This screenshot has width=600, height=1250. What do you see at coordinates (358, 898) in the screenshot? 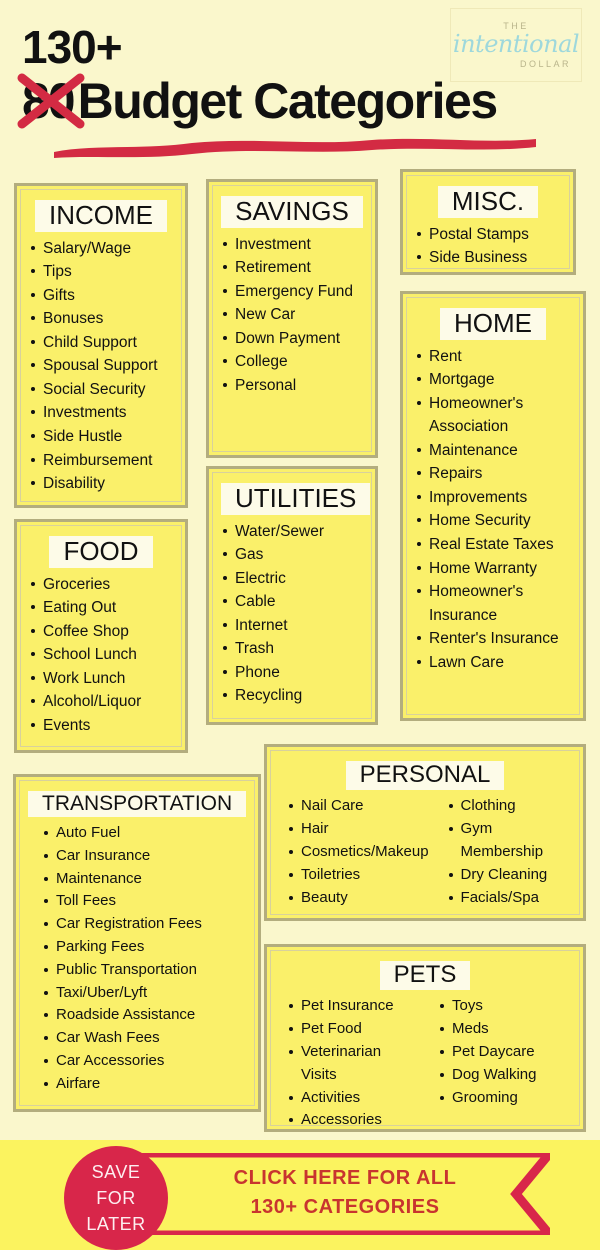
I see `list-item: Beauty` at bounding box center [358, 898].